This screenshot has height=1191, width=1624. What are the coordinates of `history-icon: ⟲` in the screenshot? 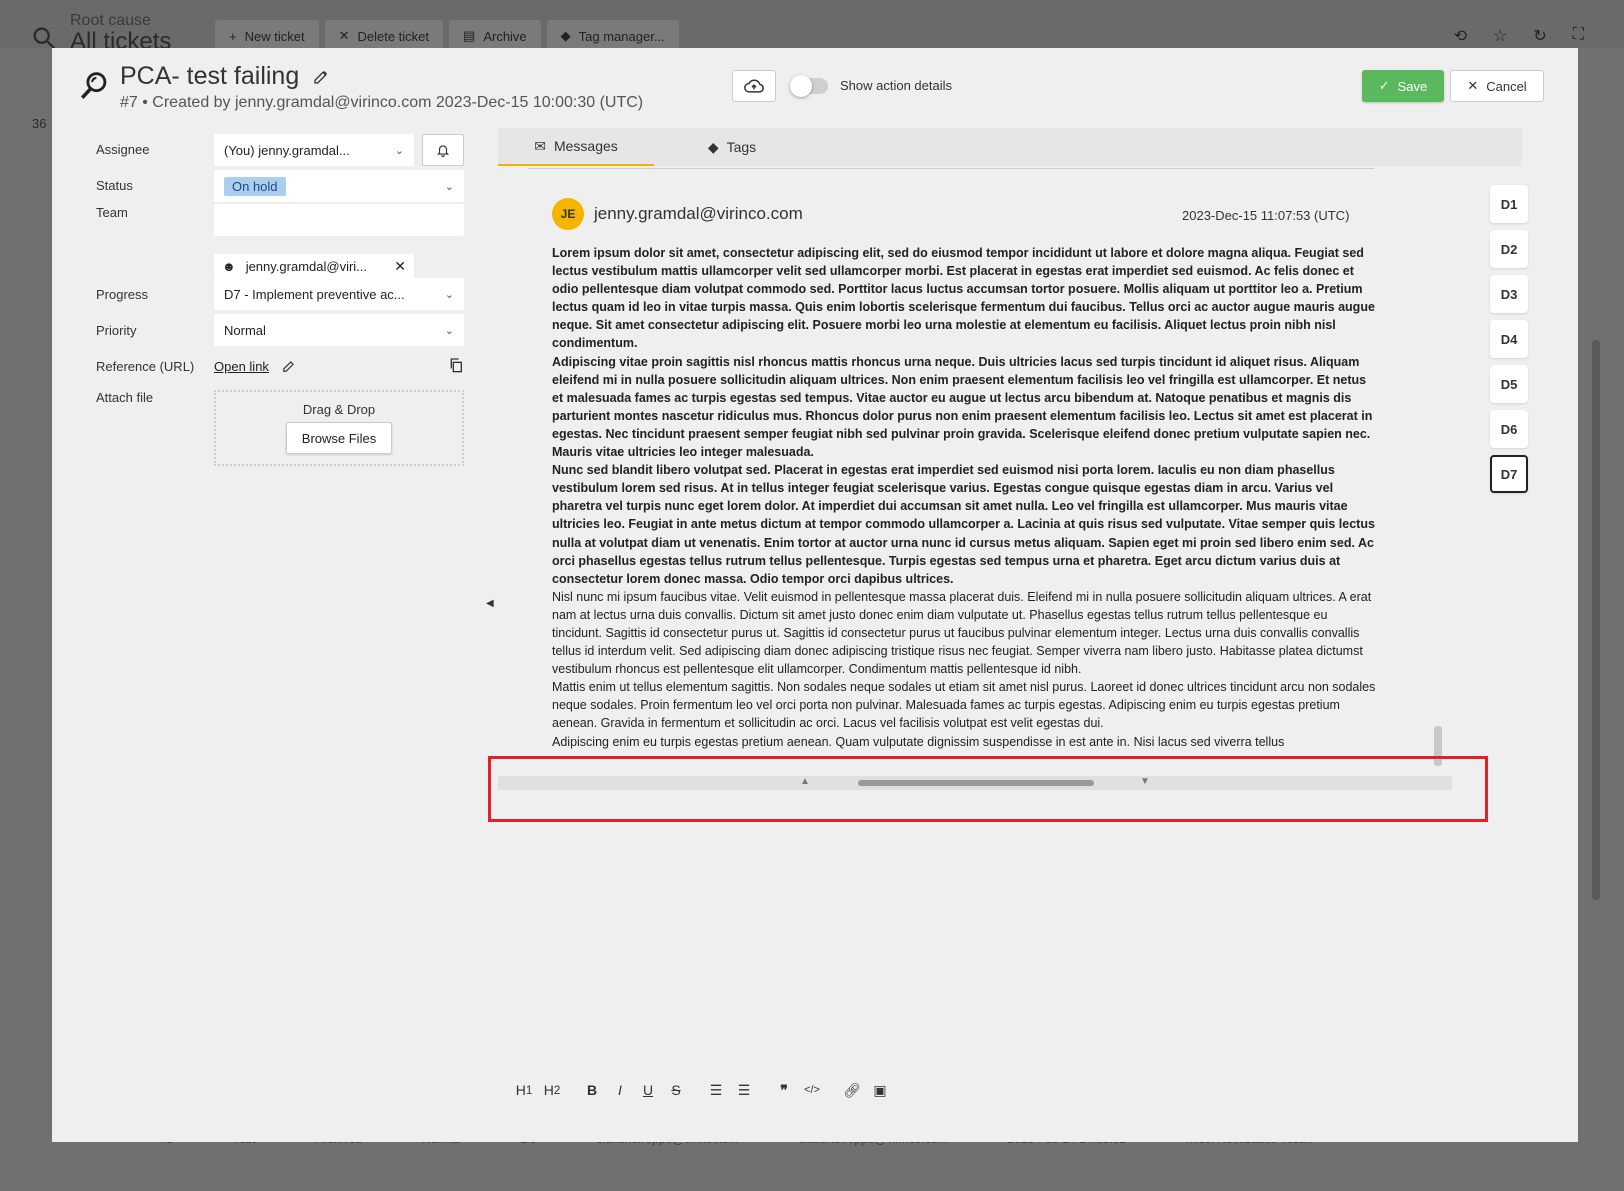 It's located at (1460, 36).